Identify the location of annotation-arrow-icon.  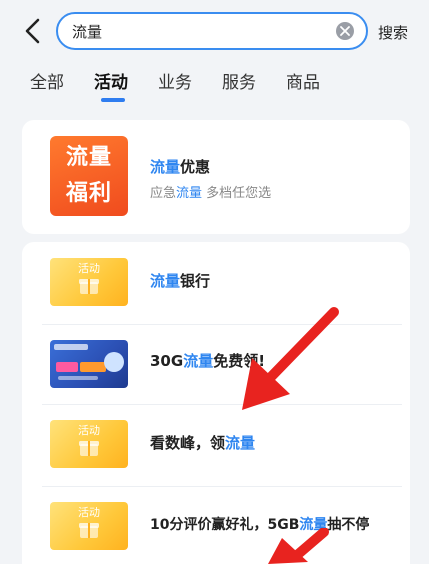
(290, 358).